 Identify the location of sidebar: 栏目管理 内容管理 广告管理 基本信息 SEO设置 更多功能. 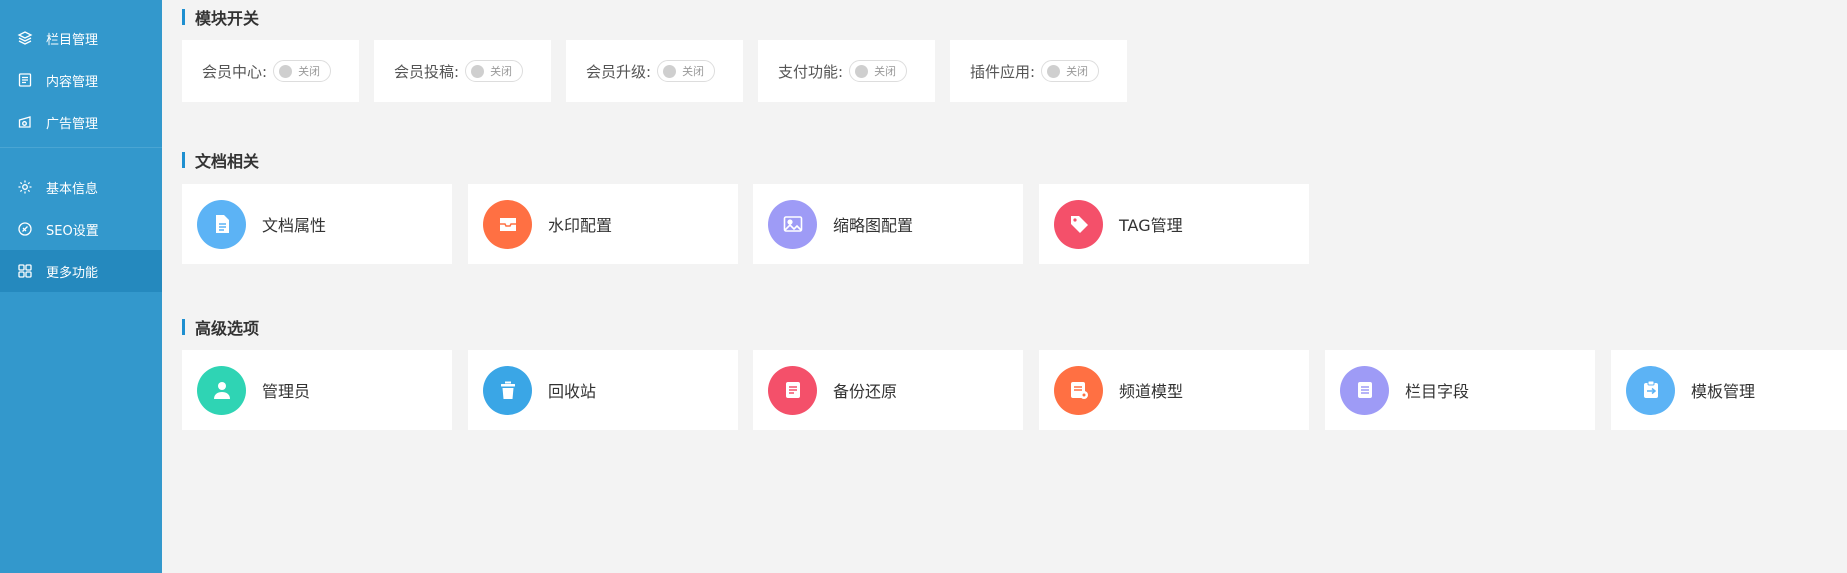
(81, 286).